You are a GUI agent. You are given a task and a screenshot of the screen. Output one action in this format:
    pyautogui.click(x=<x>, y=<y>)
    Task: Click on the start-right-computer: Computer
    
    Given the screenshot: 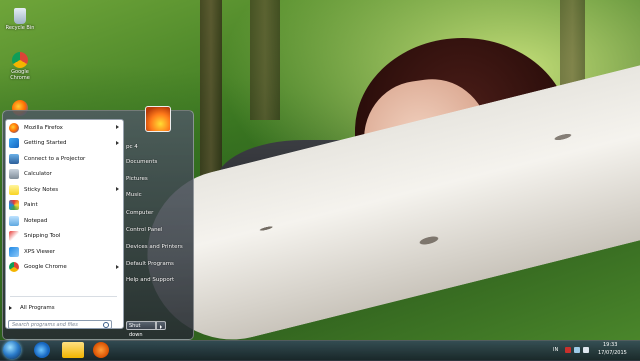 What is the action you would take?
    pyautogui.click(x=139, y=213)
    